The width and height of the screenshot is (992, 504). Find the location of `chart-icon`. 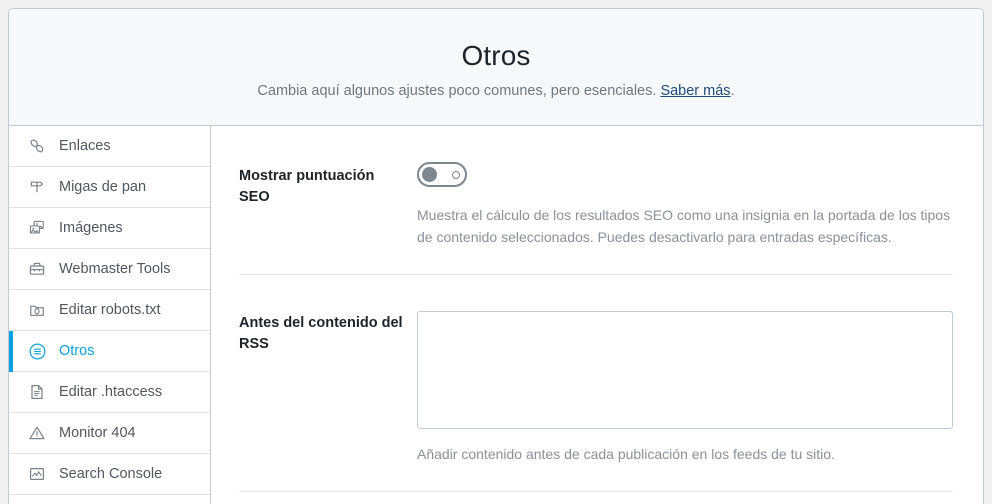

chart-icon is located at coordinates (37, 474).